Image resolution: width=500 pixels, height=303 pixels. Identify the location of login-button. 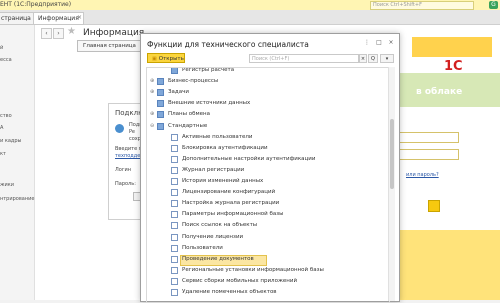
(434, 206).